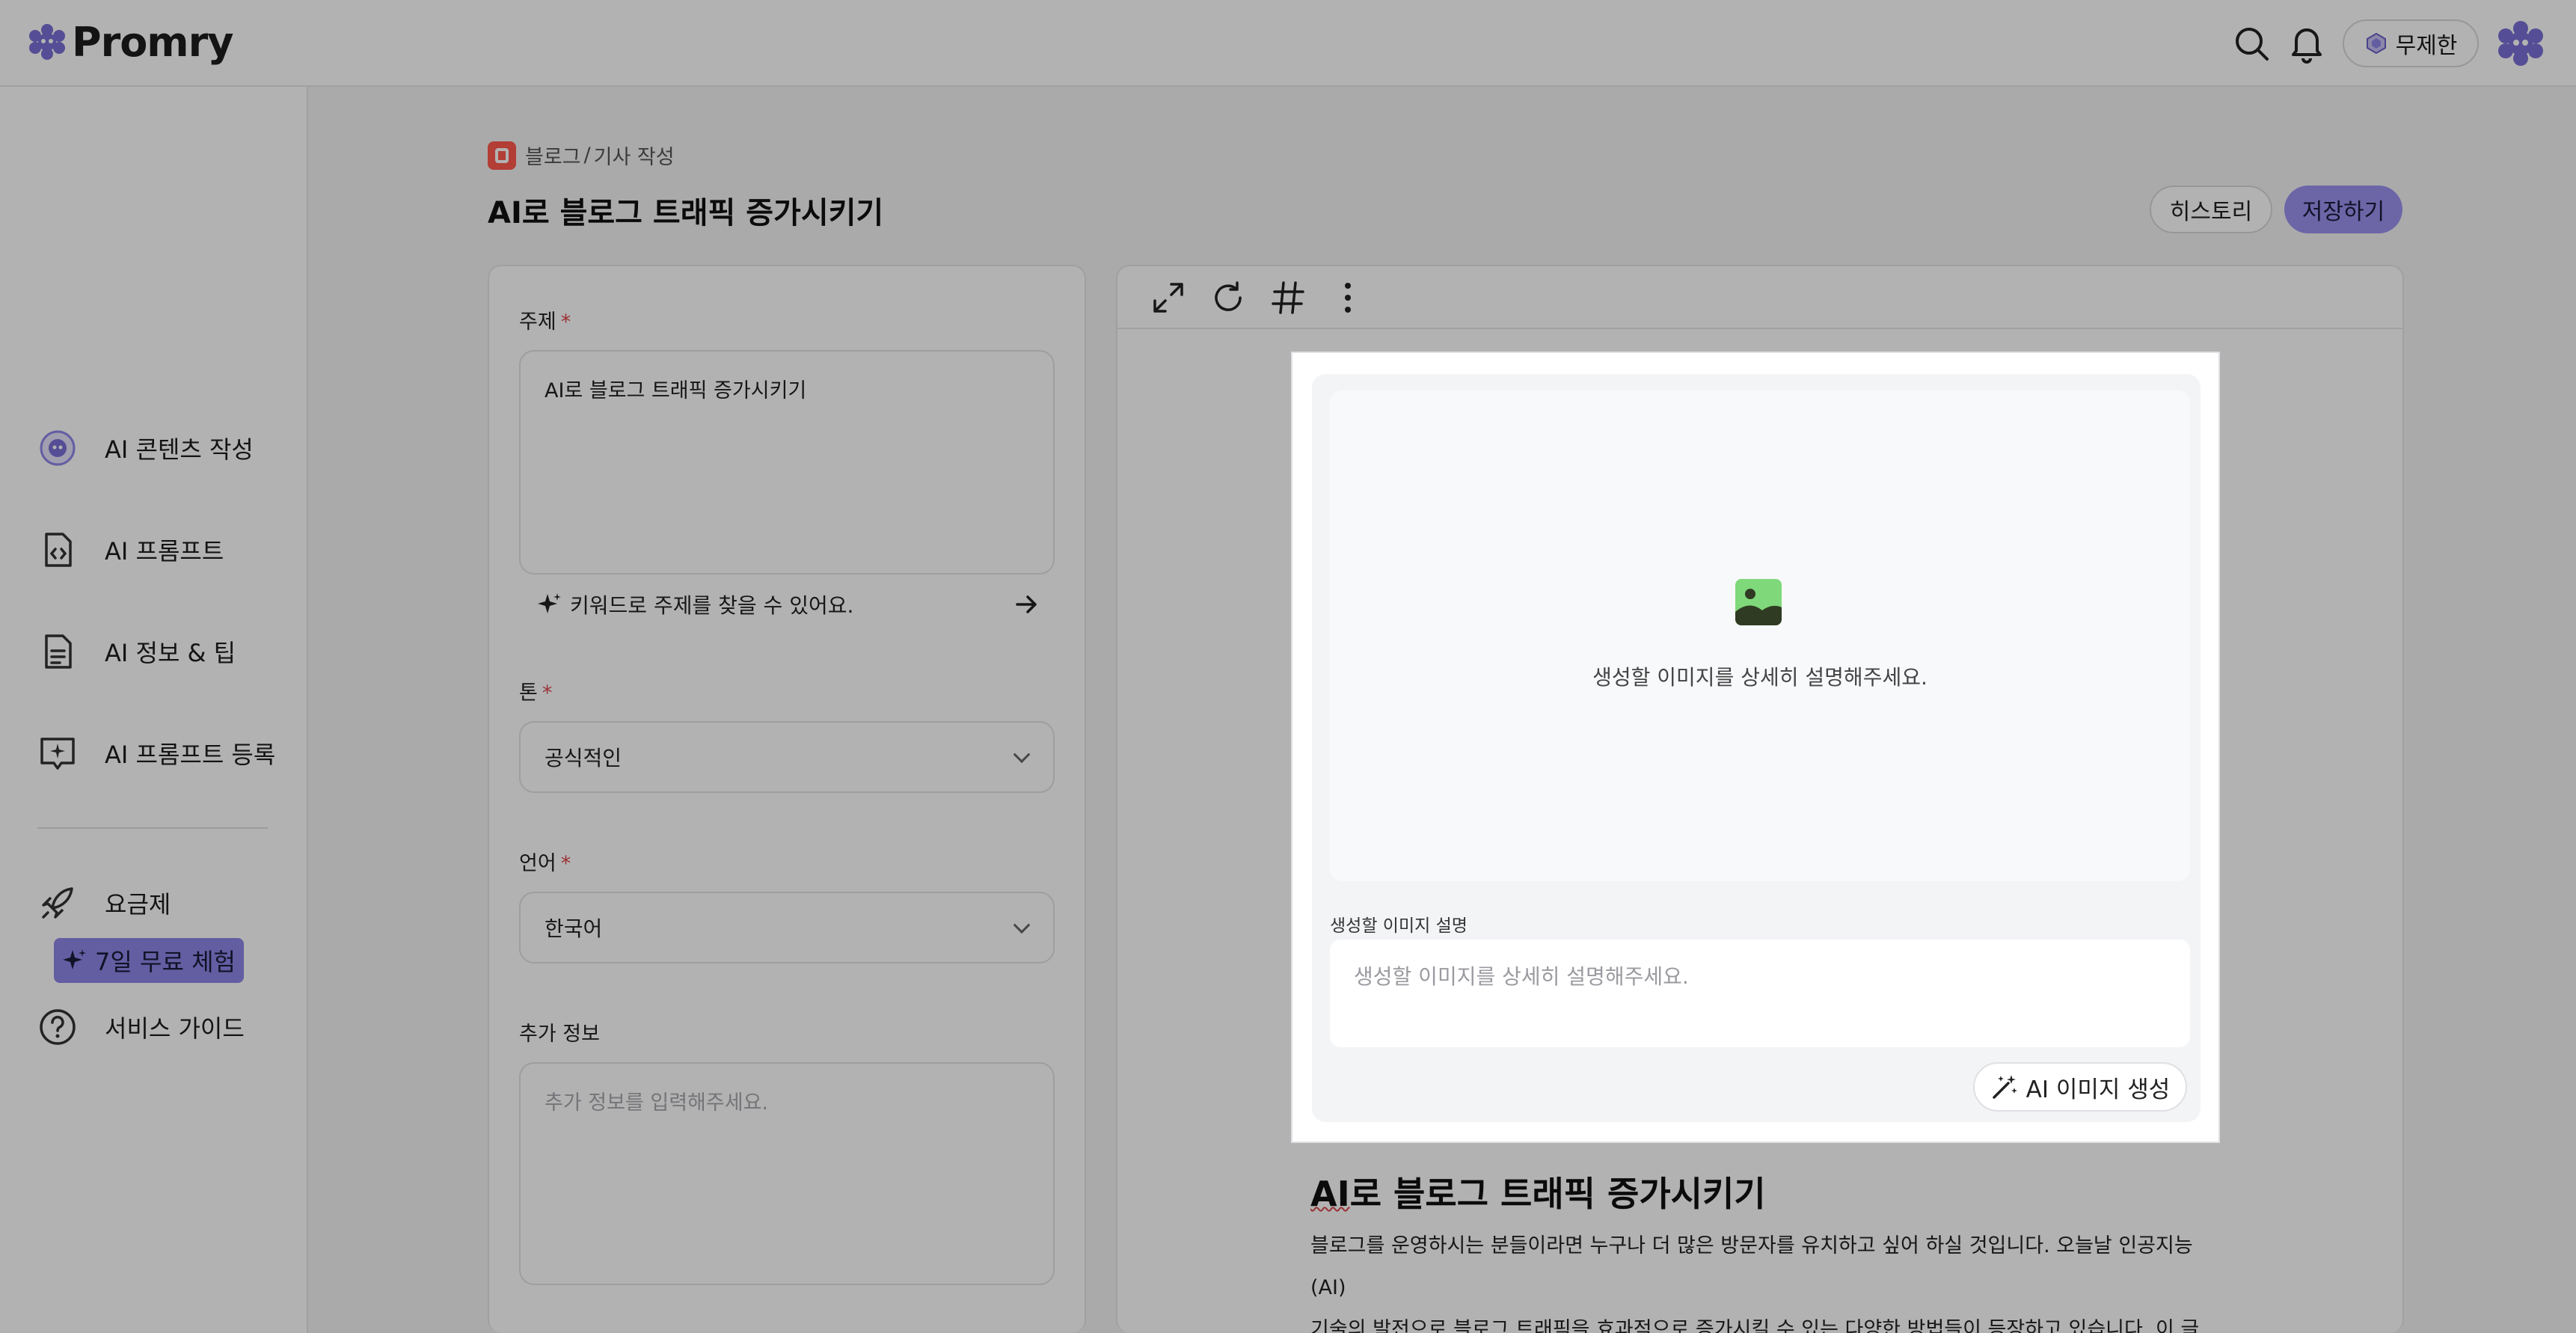 Image resolution: width=2576 pixels, height=1333 pixels. Describe the element at coordinates (559, 1034) in the screenshot. I see `extra-info-label: 추가 정보` at that location.